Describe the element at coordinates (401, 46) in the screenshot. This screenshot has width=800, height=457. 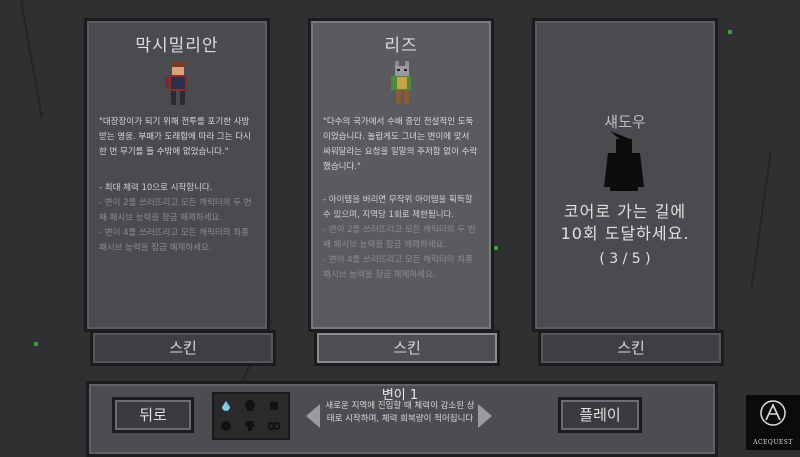
I see `character-name: 리즈` at that location.